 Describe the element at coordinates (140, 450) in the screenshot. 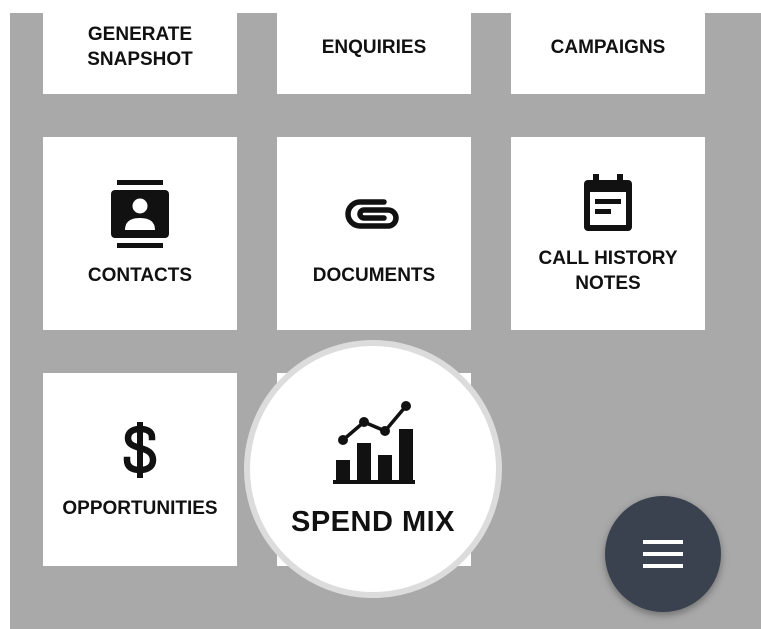

I see `dollar-icon` at that location.